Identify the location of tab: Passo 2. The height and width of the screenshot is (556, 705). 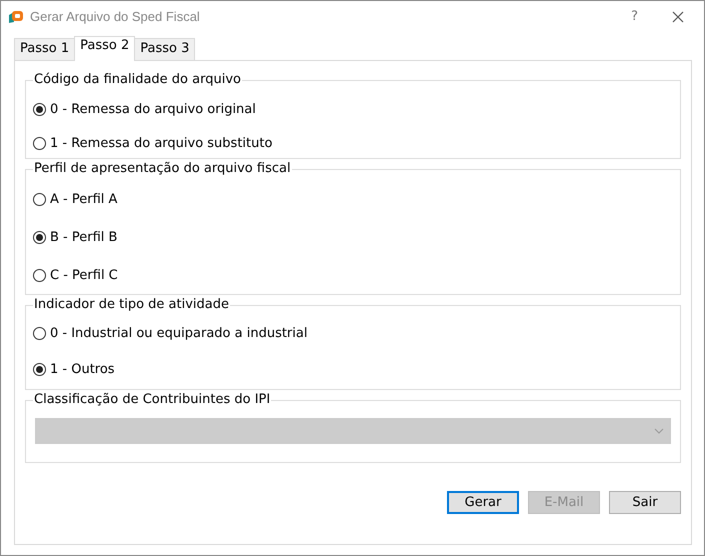
(105, 48).